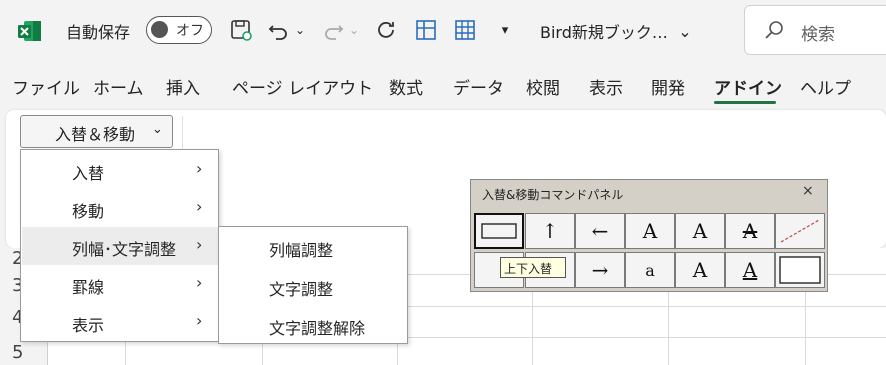  I want to click on menu-item-label: 列幅･文字調整, so click(124, 249).